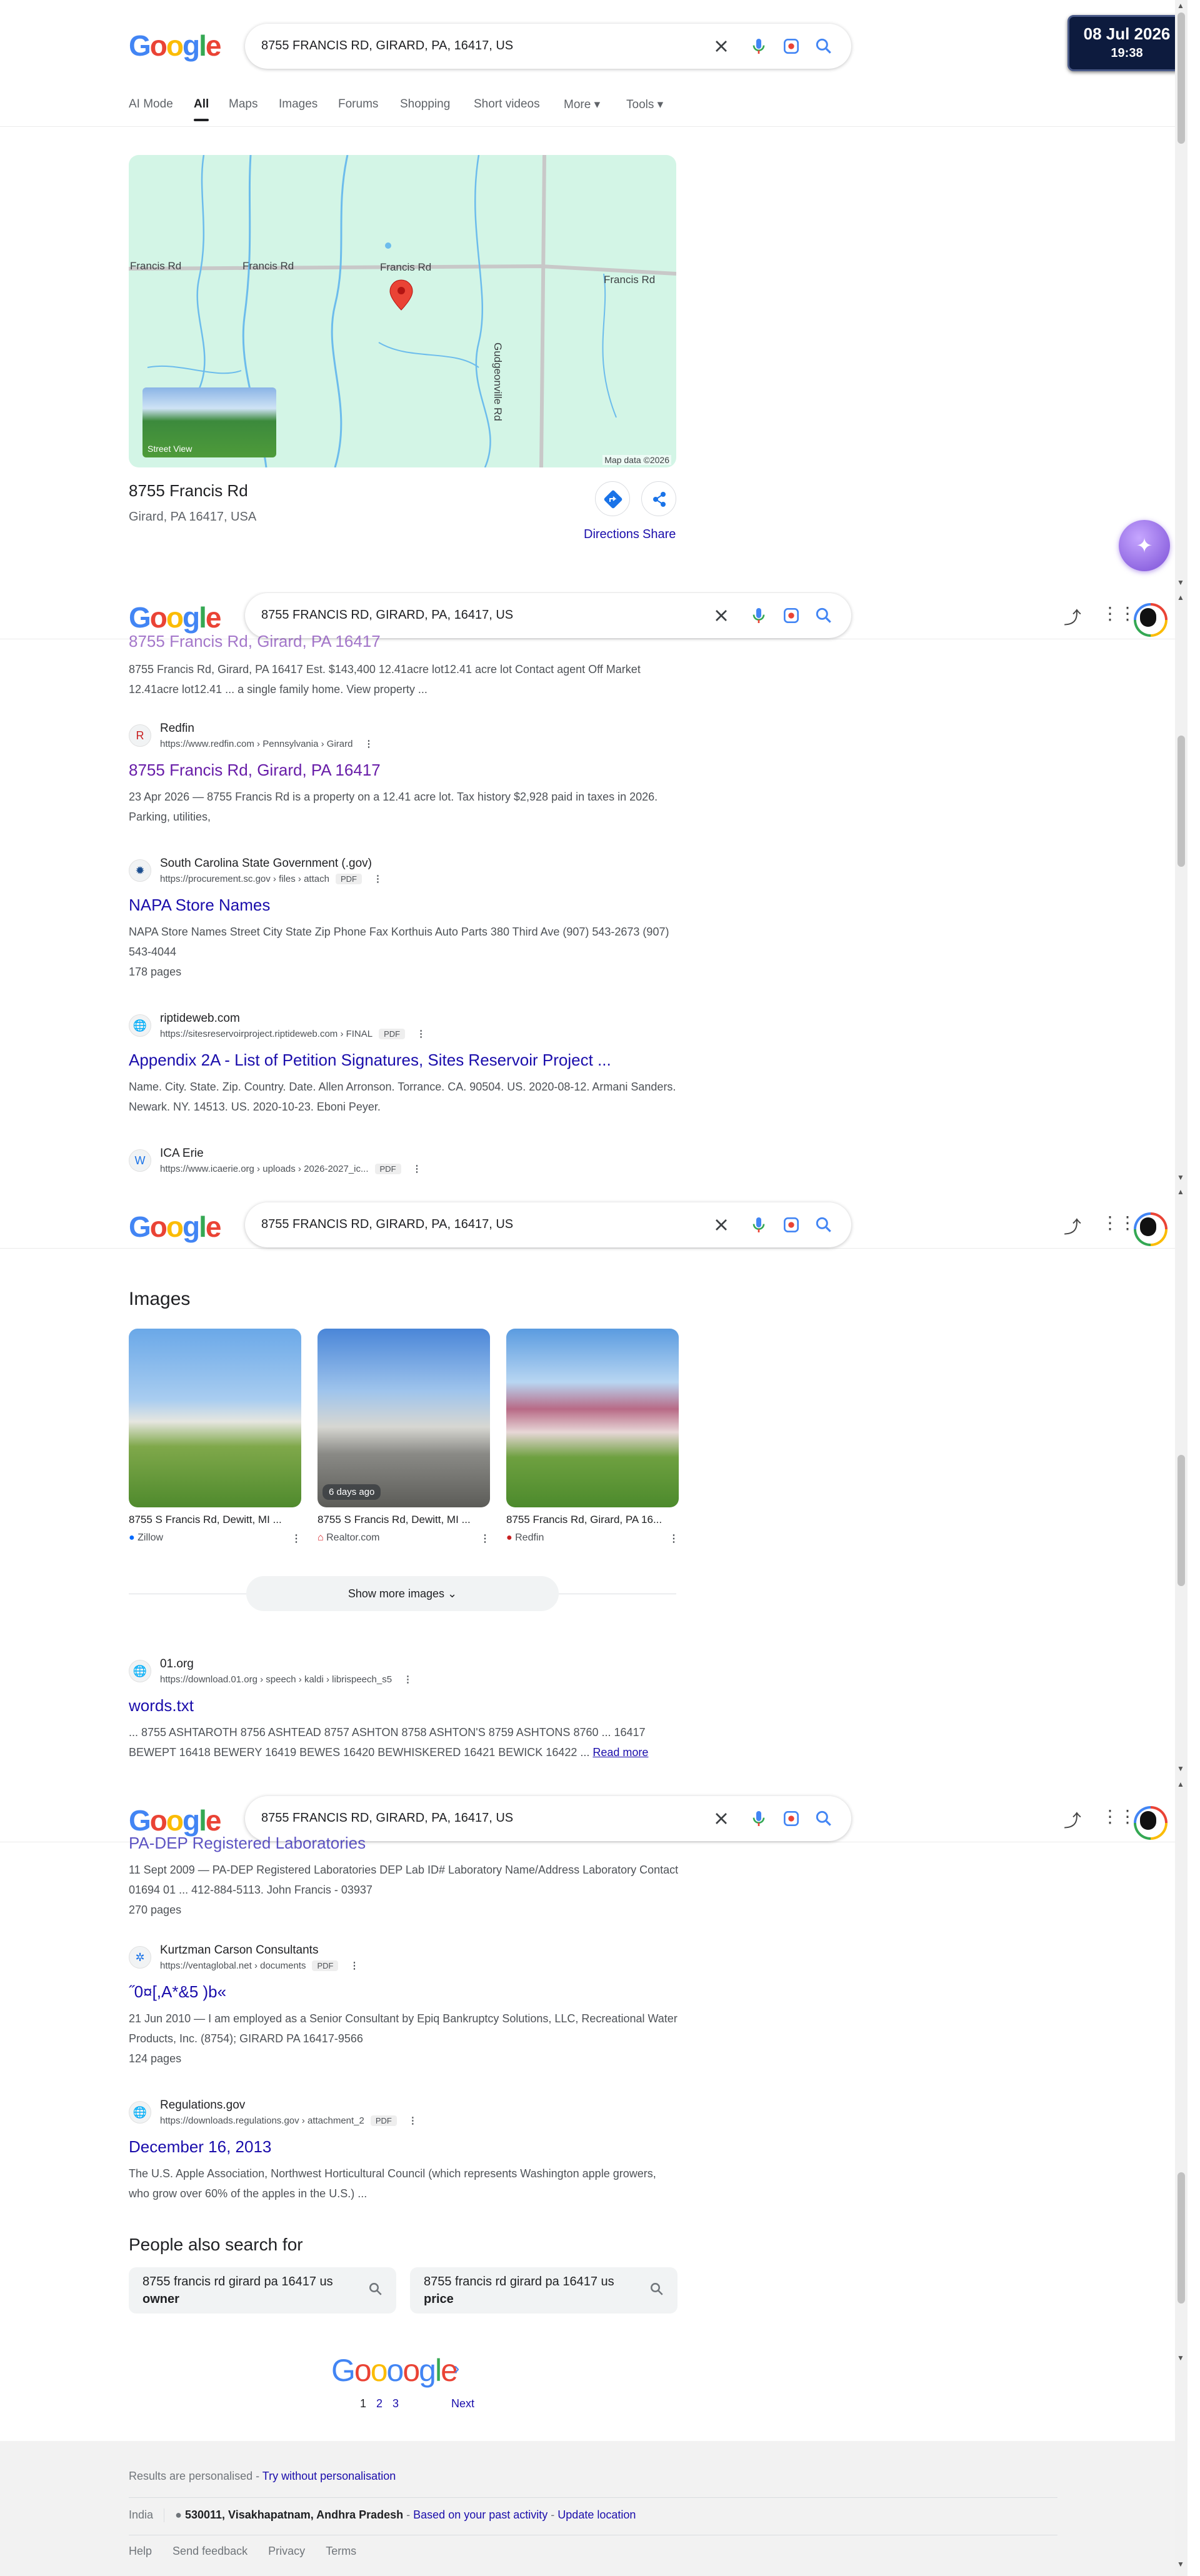 The height and width of the screenshot is (2576, 1200). Describe the element at coordinates (644, 104) in the screenshot. I see `tab-tools: Tools ▾` at that location.